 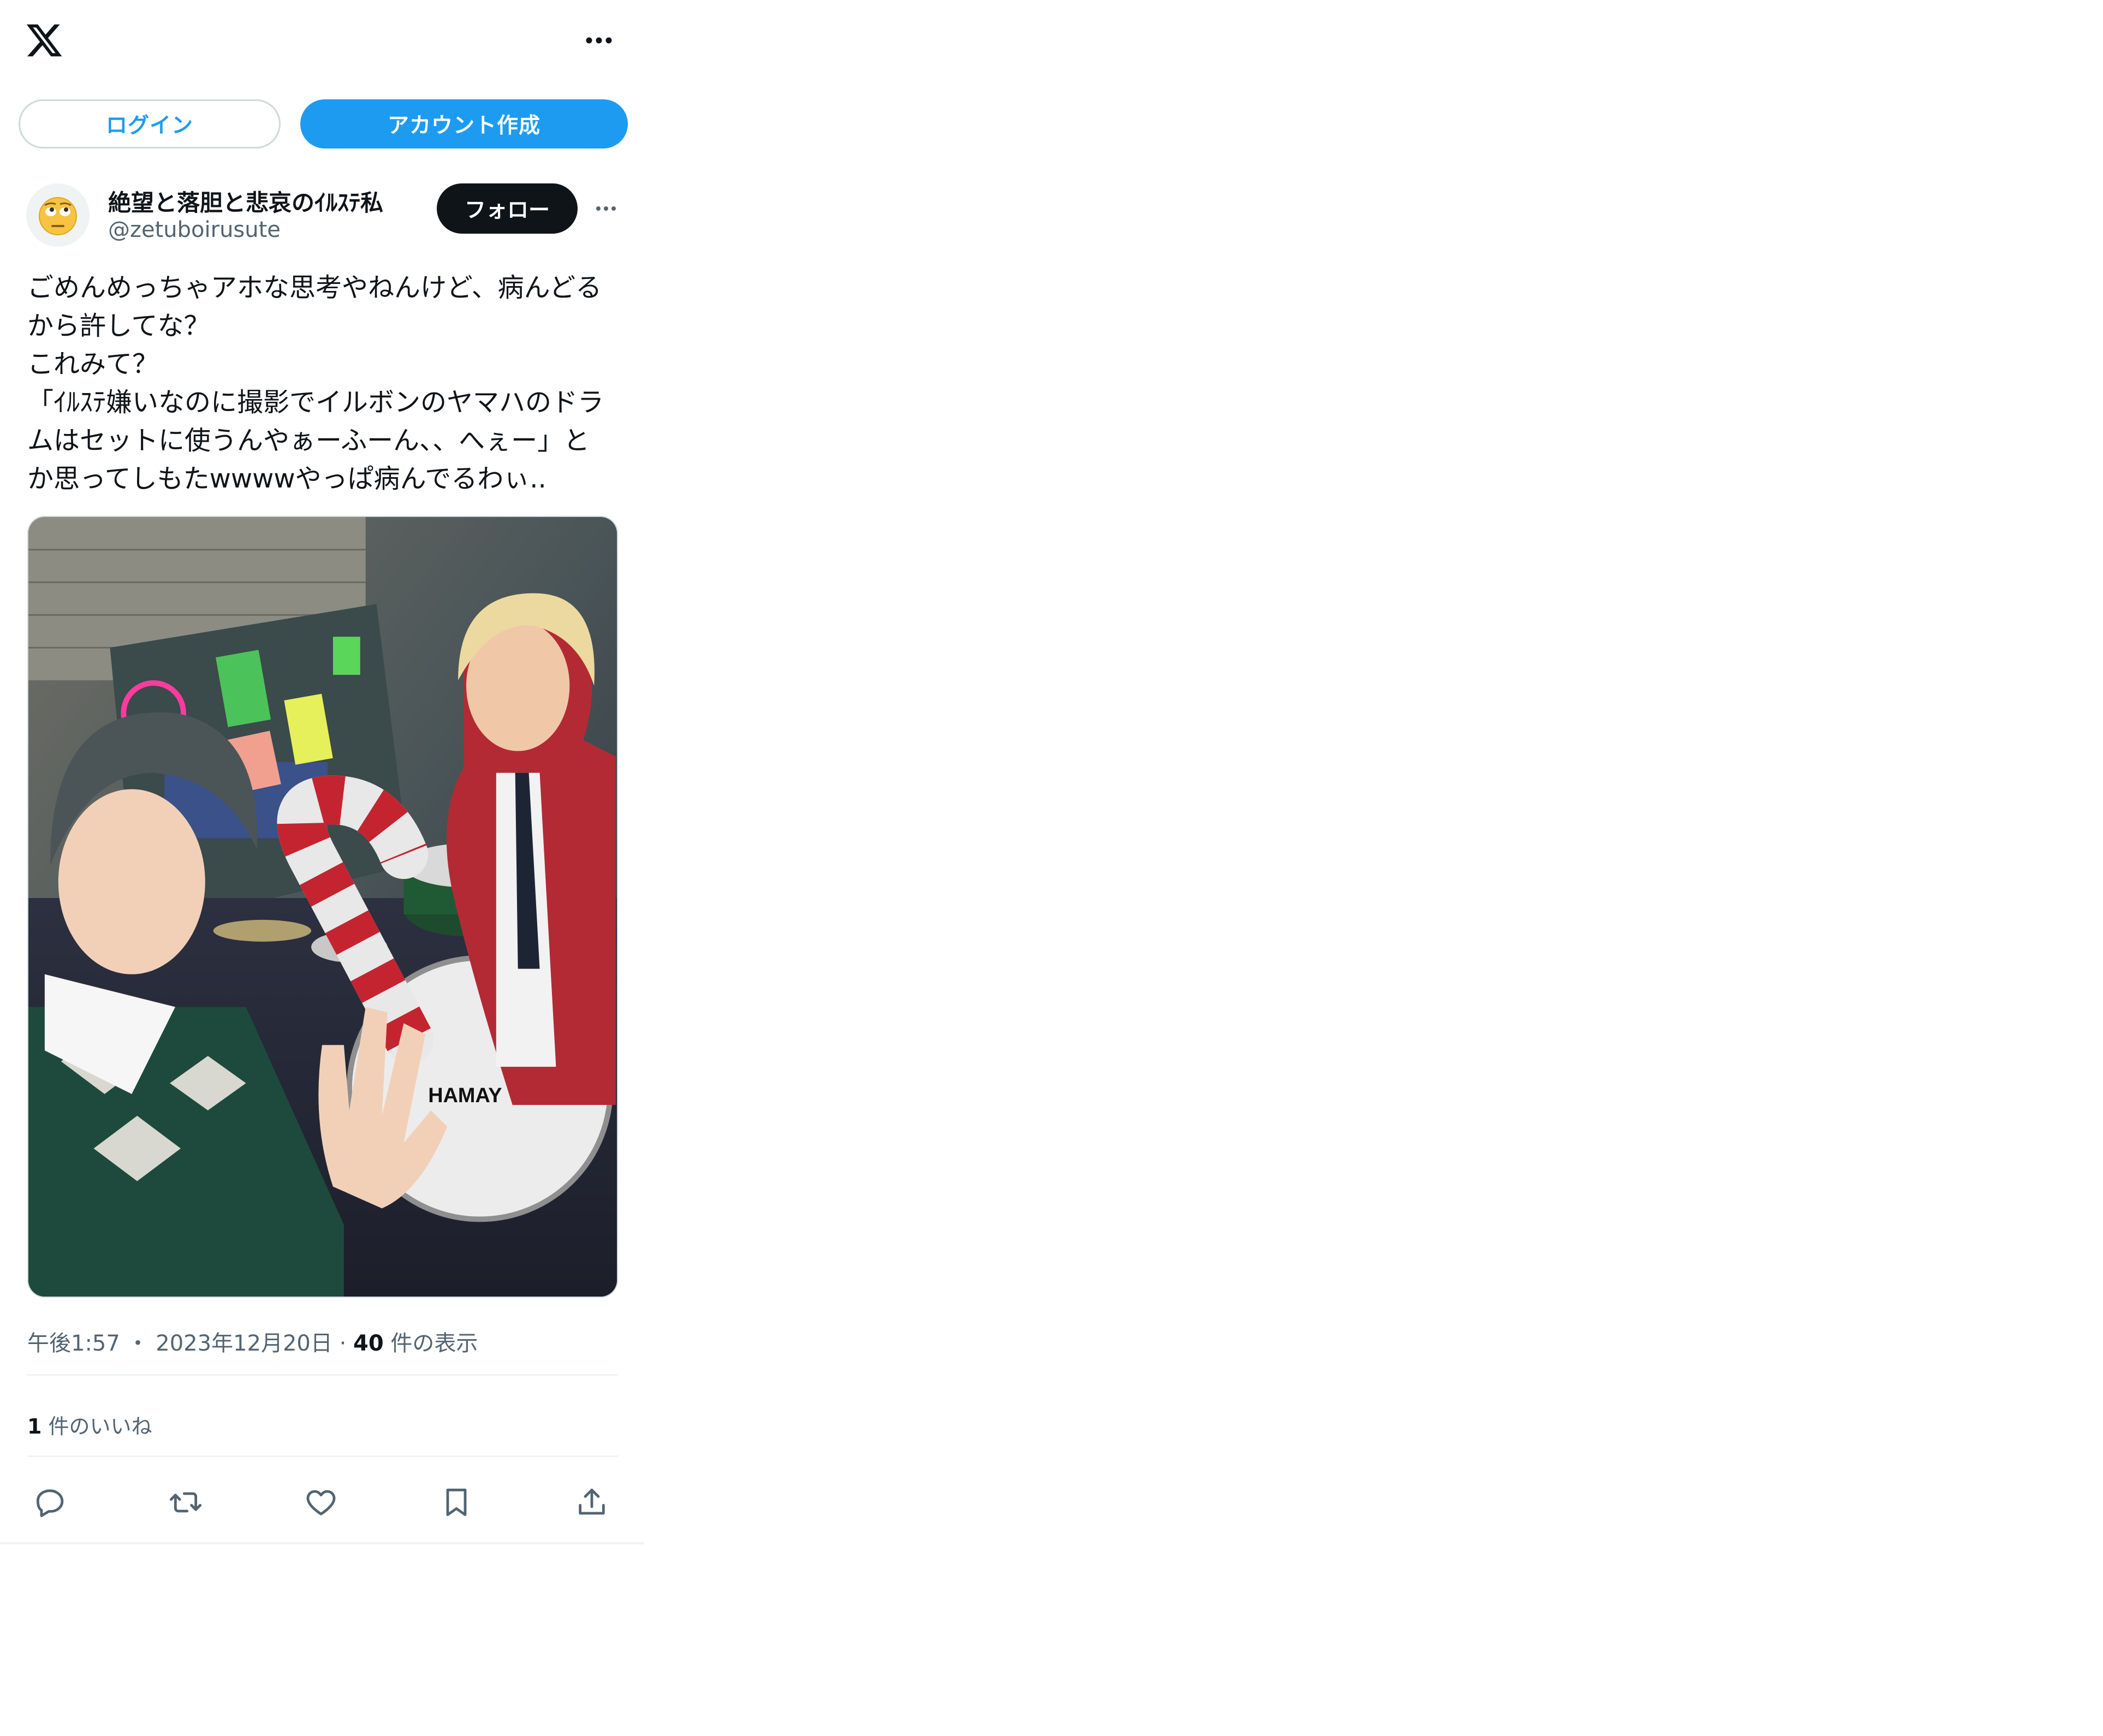 I want to click on photo-drum-text: HAMAY, so click(x=465, y=1095).